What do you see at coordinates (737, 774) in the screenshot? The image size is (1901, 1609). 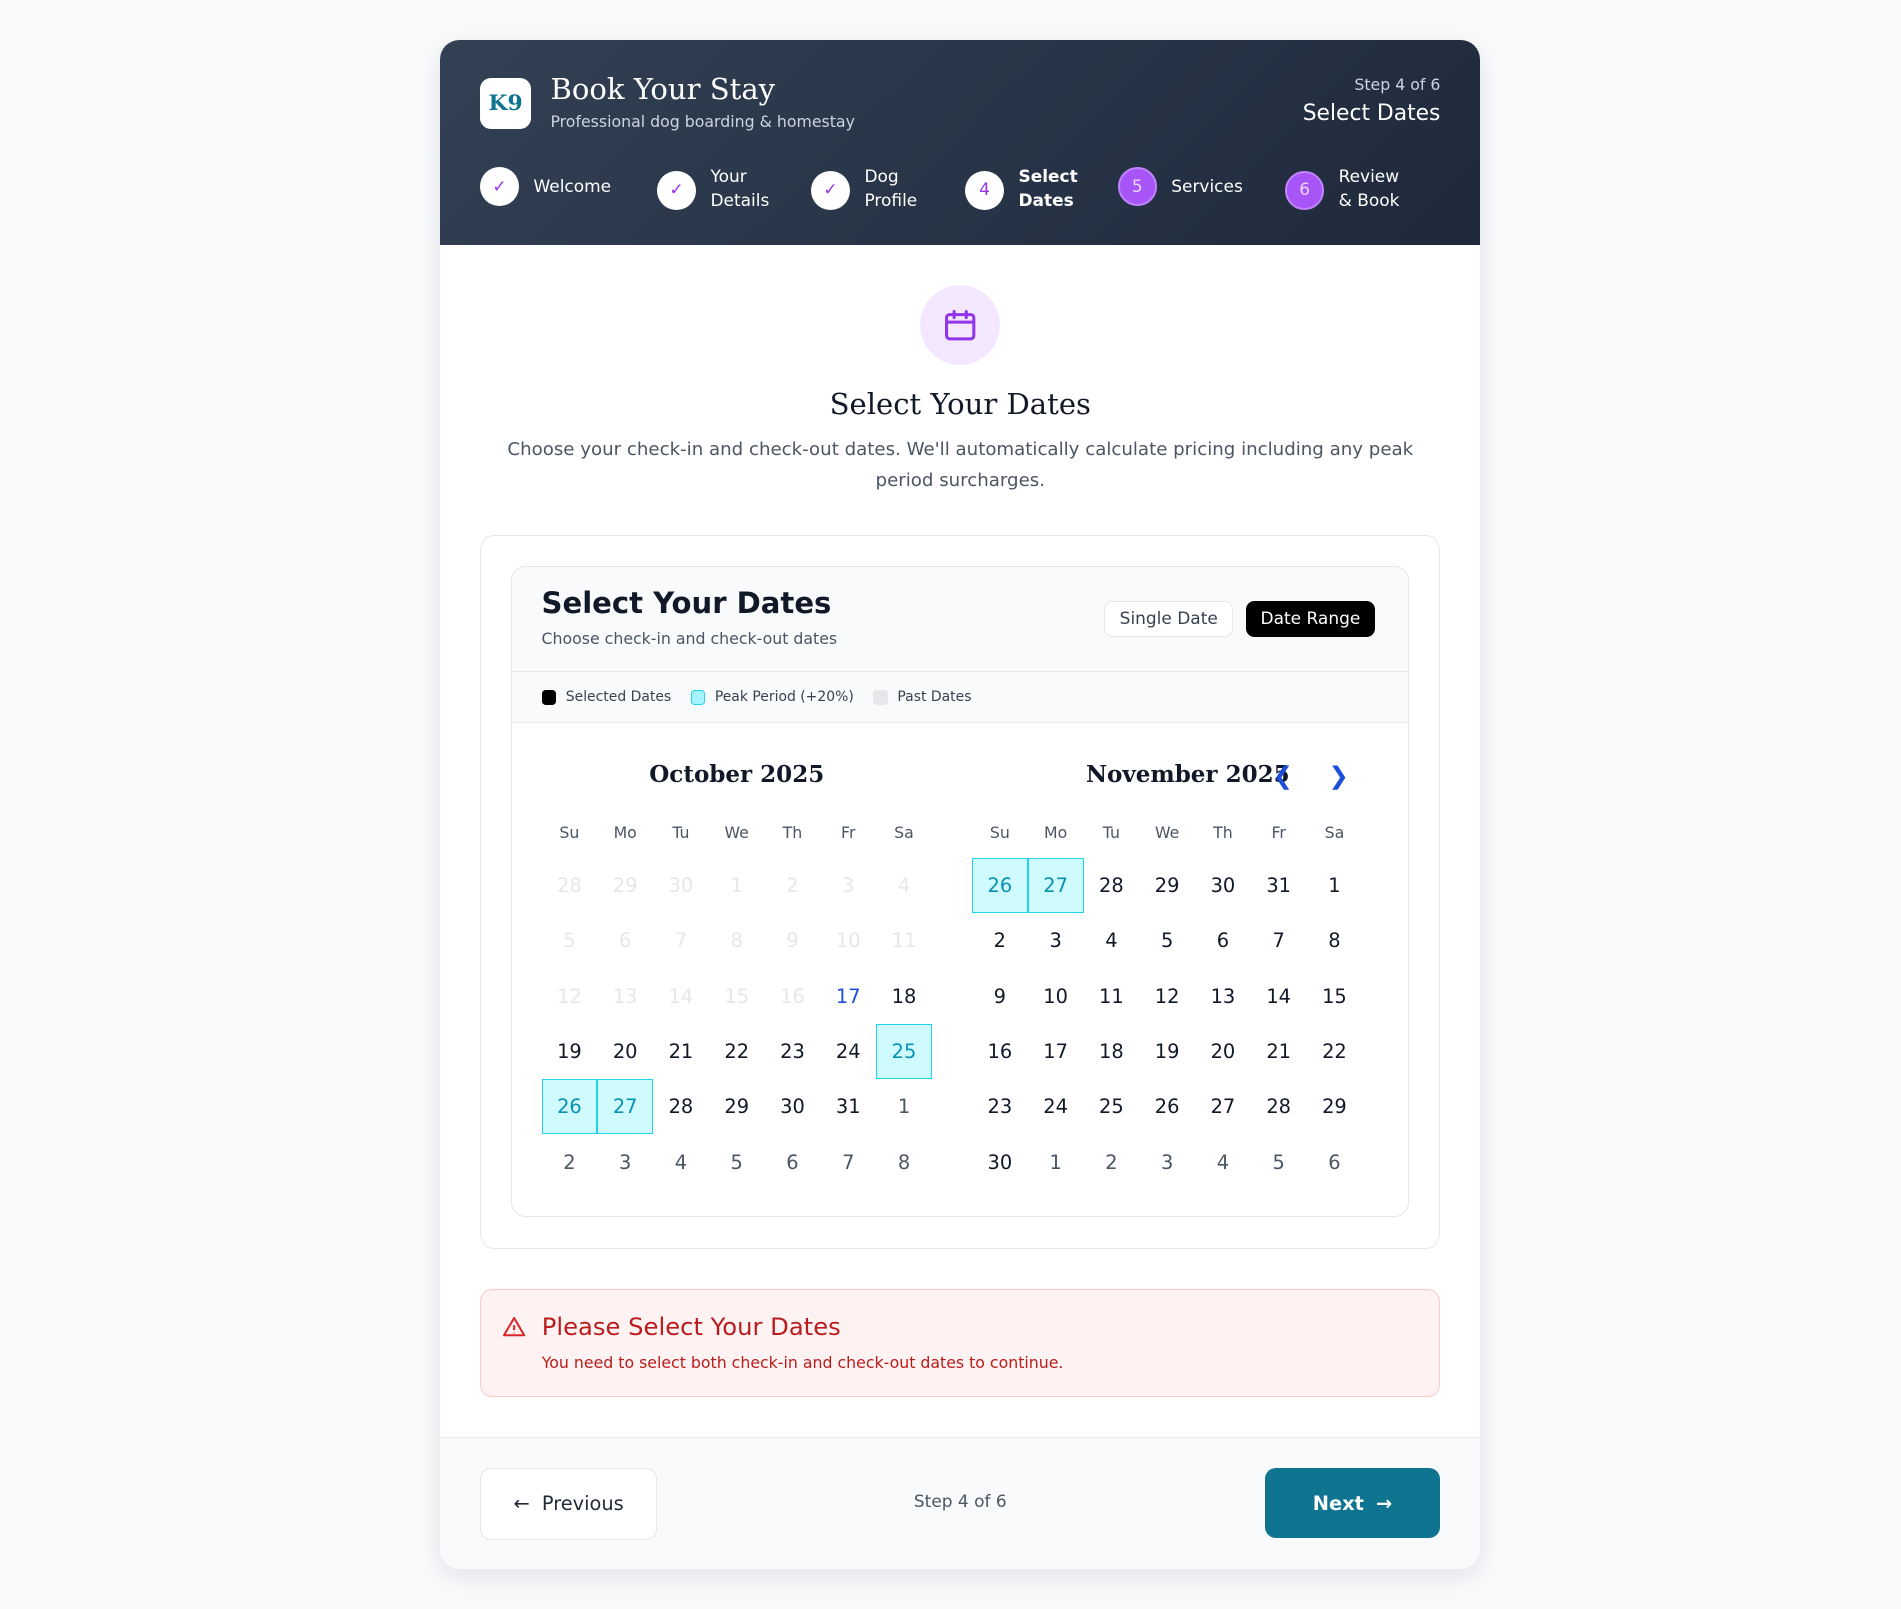 I see `month-title: October 2025` at bounding box center [737, 774].